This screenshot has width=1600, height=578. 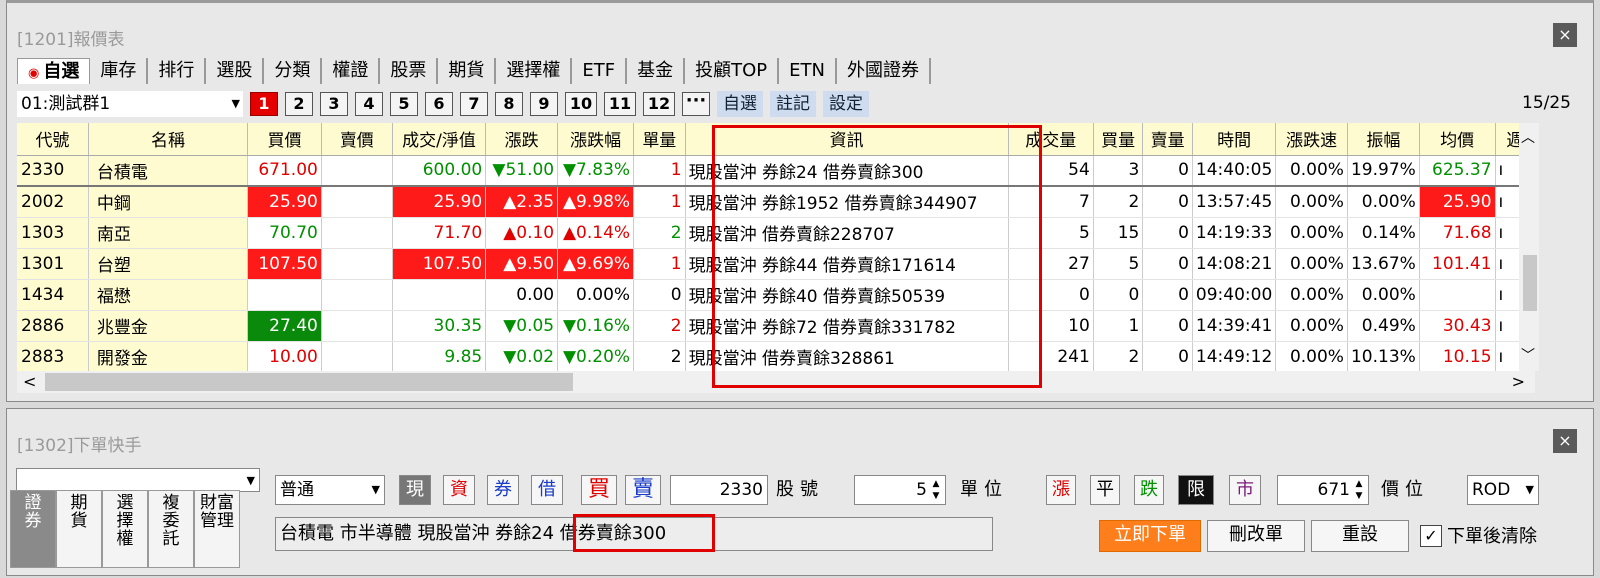 I want to click on limit-price-button: 限, so click(x=1196, y=490).